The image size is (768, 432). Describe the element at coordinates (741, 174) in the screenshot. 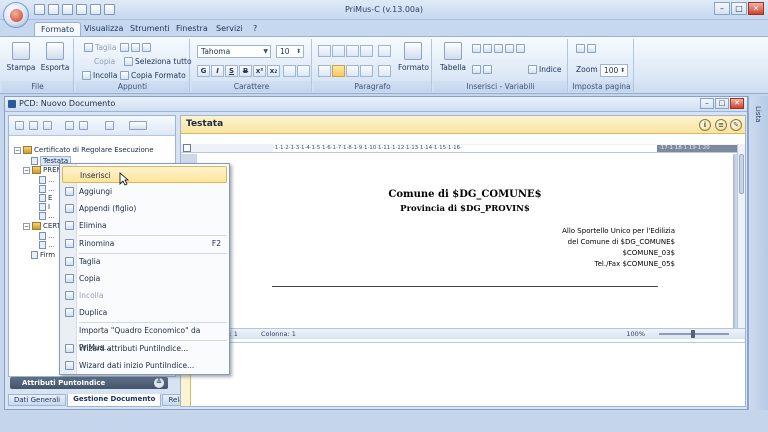

I see `scroll-thumb` at that location.